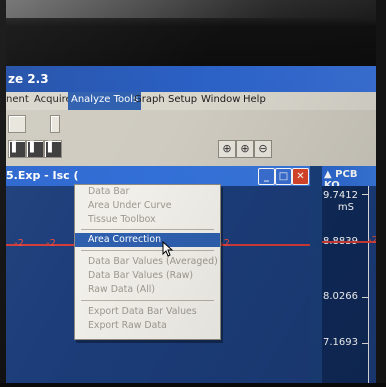  What do you see at coordinates (345, 284) in the screenshot?
I see `y-axis: 9.7412 mS 8.8839 8.0266 7.1693` at bounding box center [345, 284].